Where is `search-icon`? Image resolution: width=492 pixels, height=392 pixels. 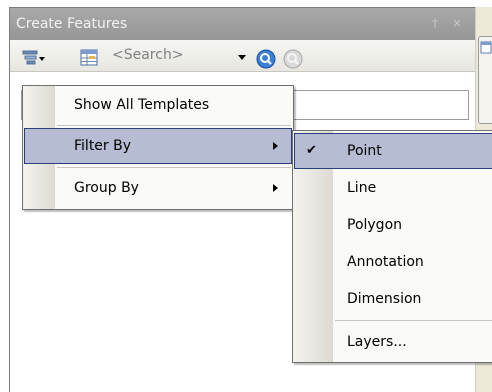 search-icon is located at coordinates (266, 59).